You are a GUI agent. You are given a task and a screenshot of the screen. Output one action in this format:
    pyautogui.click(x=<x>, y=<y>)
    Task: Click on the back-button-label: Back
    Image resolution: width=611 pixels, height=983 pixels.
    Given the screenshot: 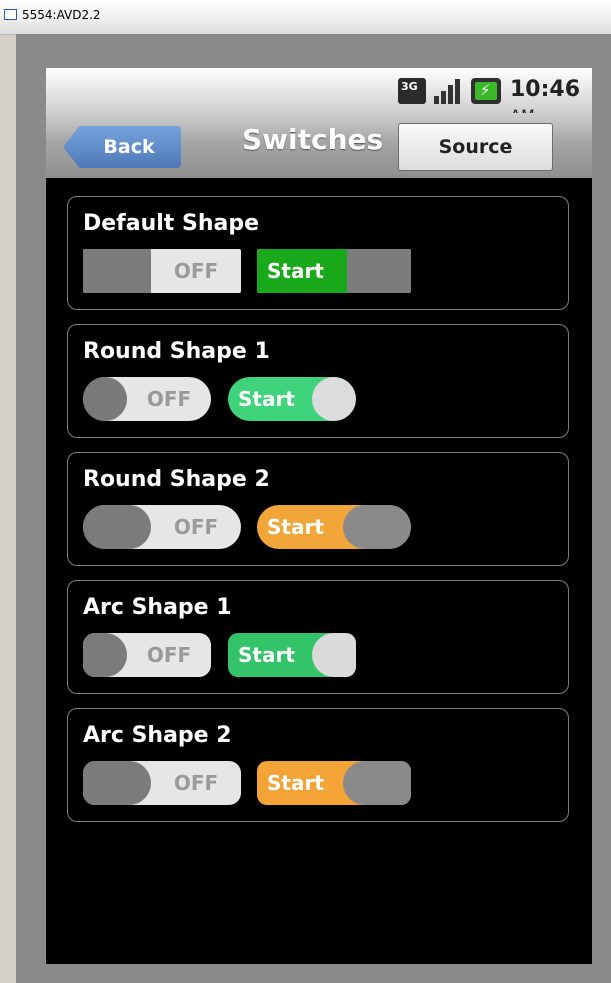 What is the action you would take?
    pyautogui.click(x=129, y=147)
    